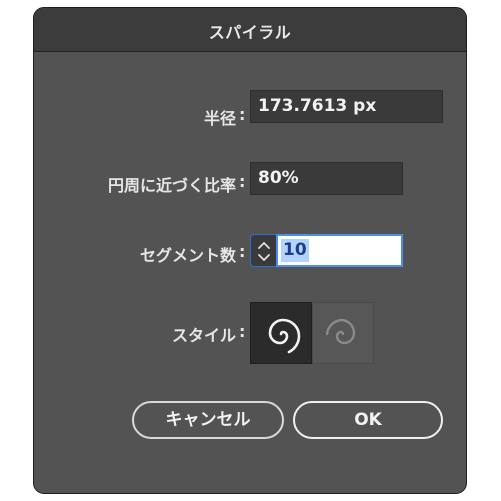  I want to click on decay-colon: :, so click(242, 181).